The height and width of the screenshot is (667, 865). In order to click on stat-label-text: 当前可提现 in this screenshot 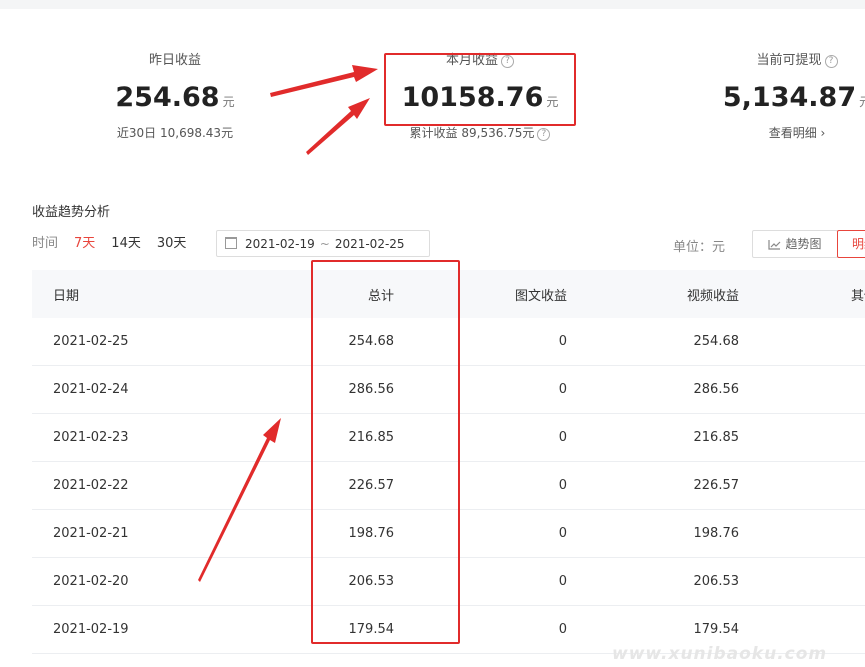, I will do `click(789, 60)`.